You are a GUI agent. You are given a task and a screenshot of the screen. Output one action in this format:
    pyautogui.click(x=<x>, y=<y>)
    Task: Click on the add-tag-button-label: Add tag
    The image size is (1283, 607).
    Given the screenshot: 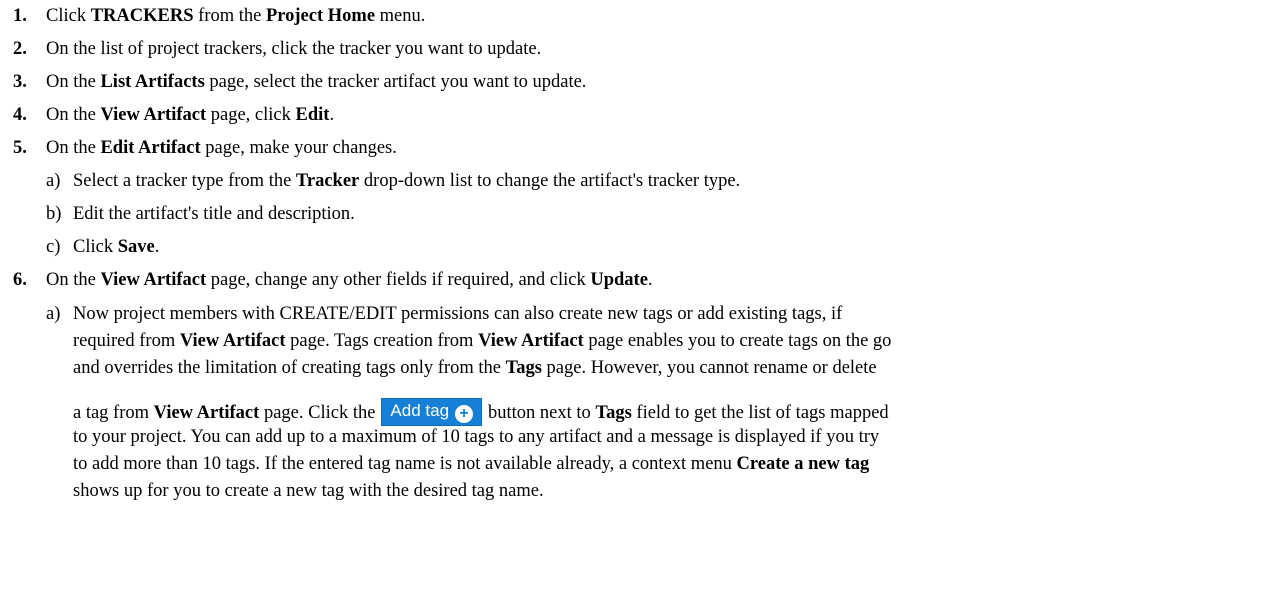 What is the action you would take?
    pyautogui.click(x=420, y=410)
    